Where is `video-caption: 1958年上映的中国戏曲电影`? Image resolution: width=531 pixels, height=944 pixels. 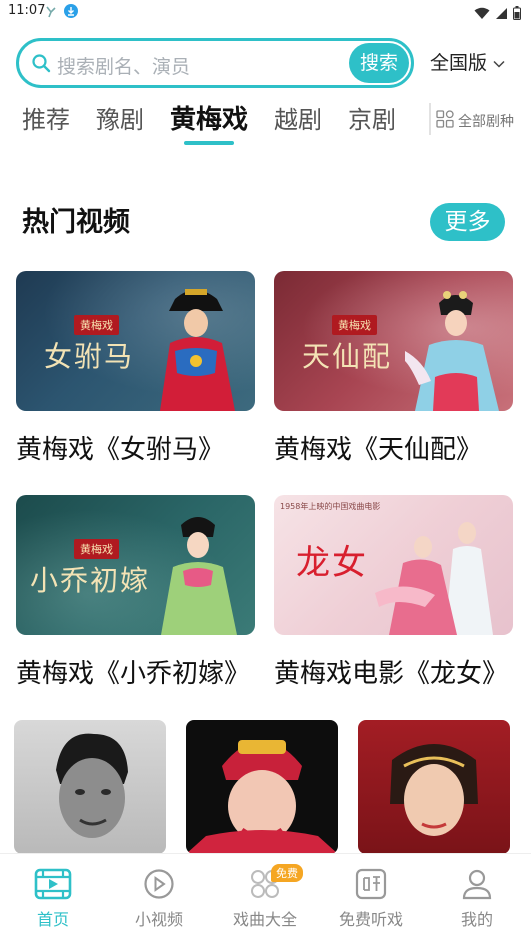 video-caption: 1958年上映的中国戏曲电影 is located at coordinates (330, 506).